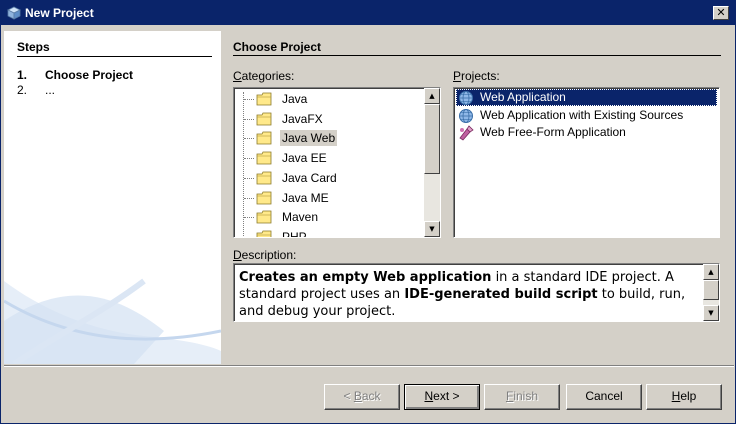 The width and height of the screenshot is (736, 424). What do you see at coordinates (309, 138) in the screenshot?
I see `category-label: Java Web` at bounding box center [309, 138].